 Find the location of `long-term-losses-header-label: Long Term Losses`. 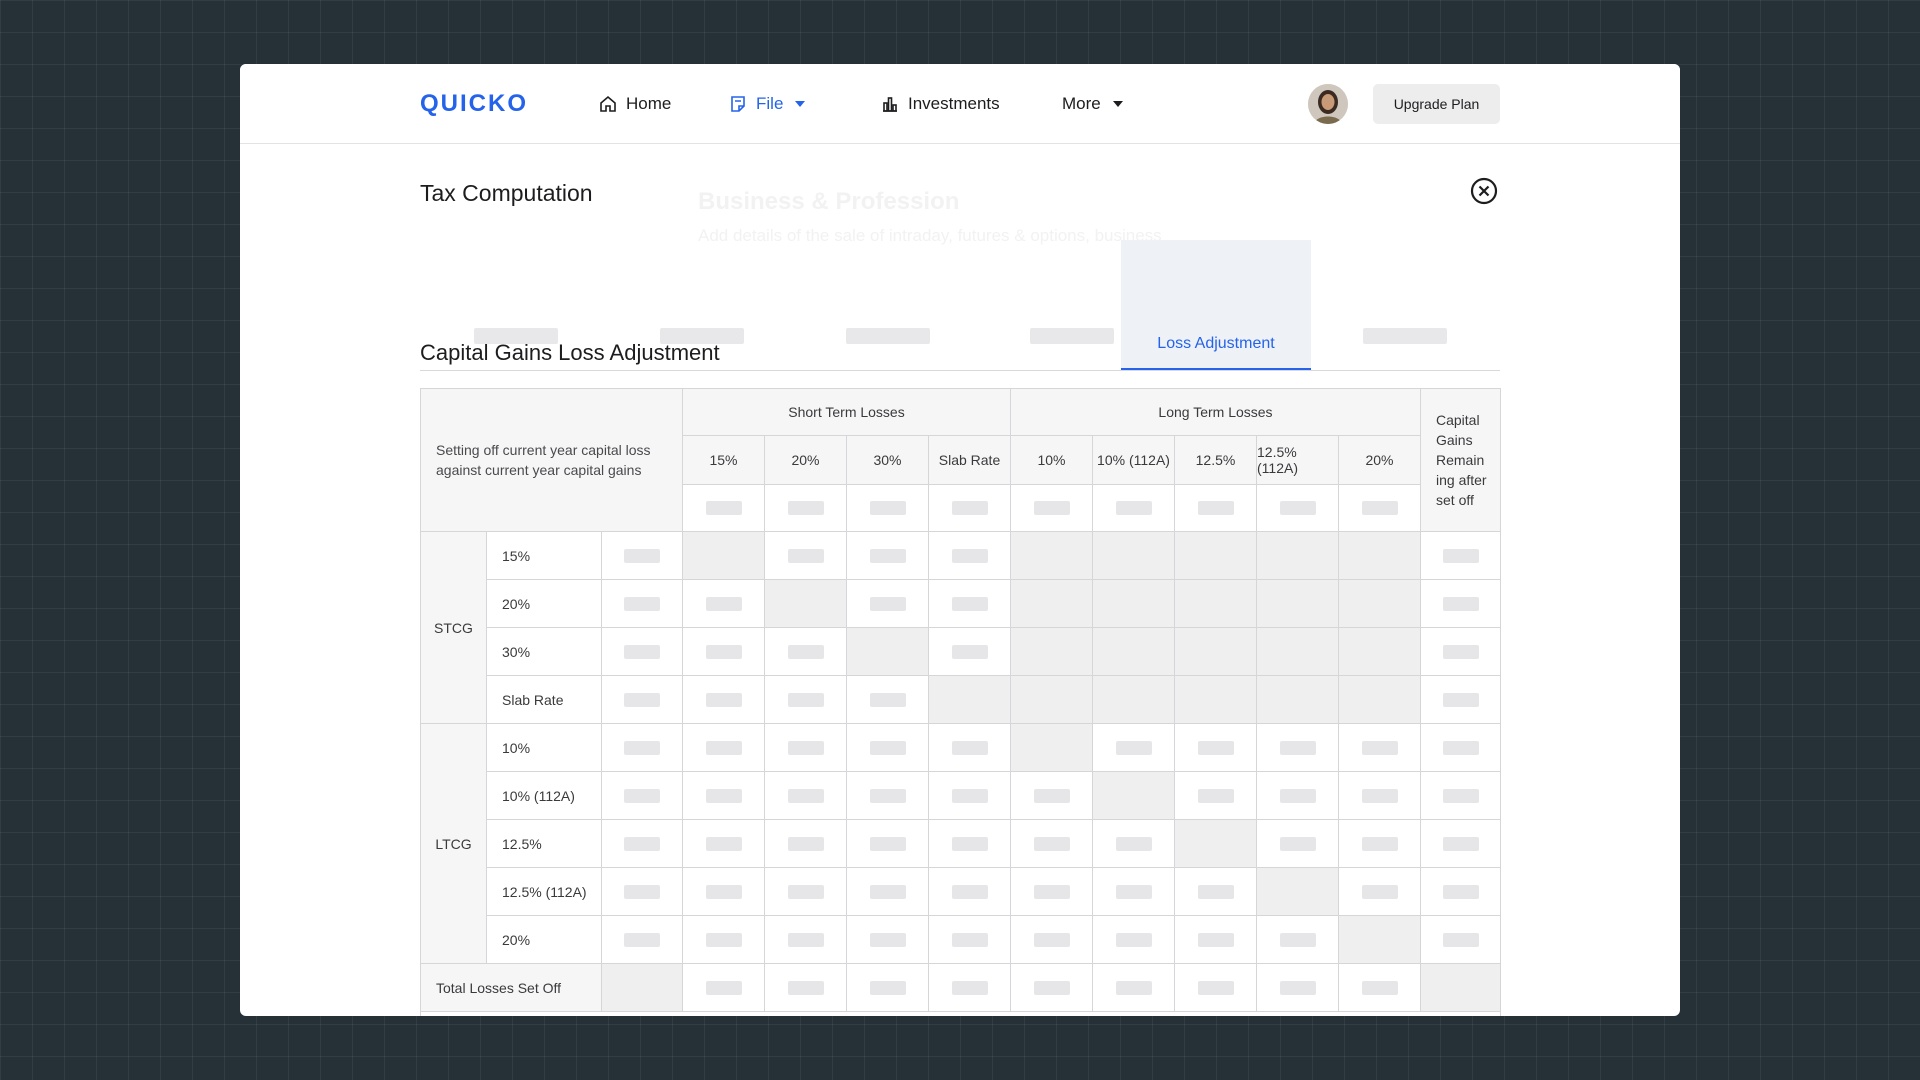

long-term-losses-header-label: Long Term Losses is located at coordinates (1215, 412).